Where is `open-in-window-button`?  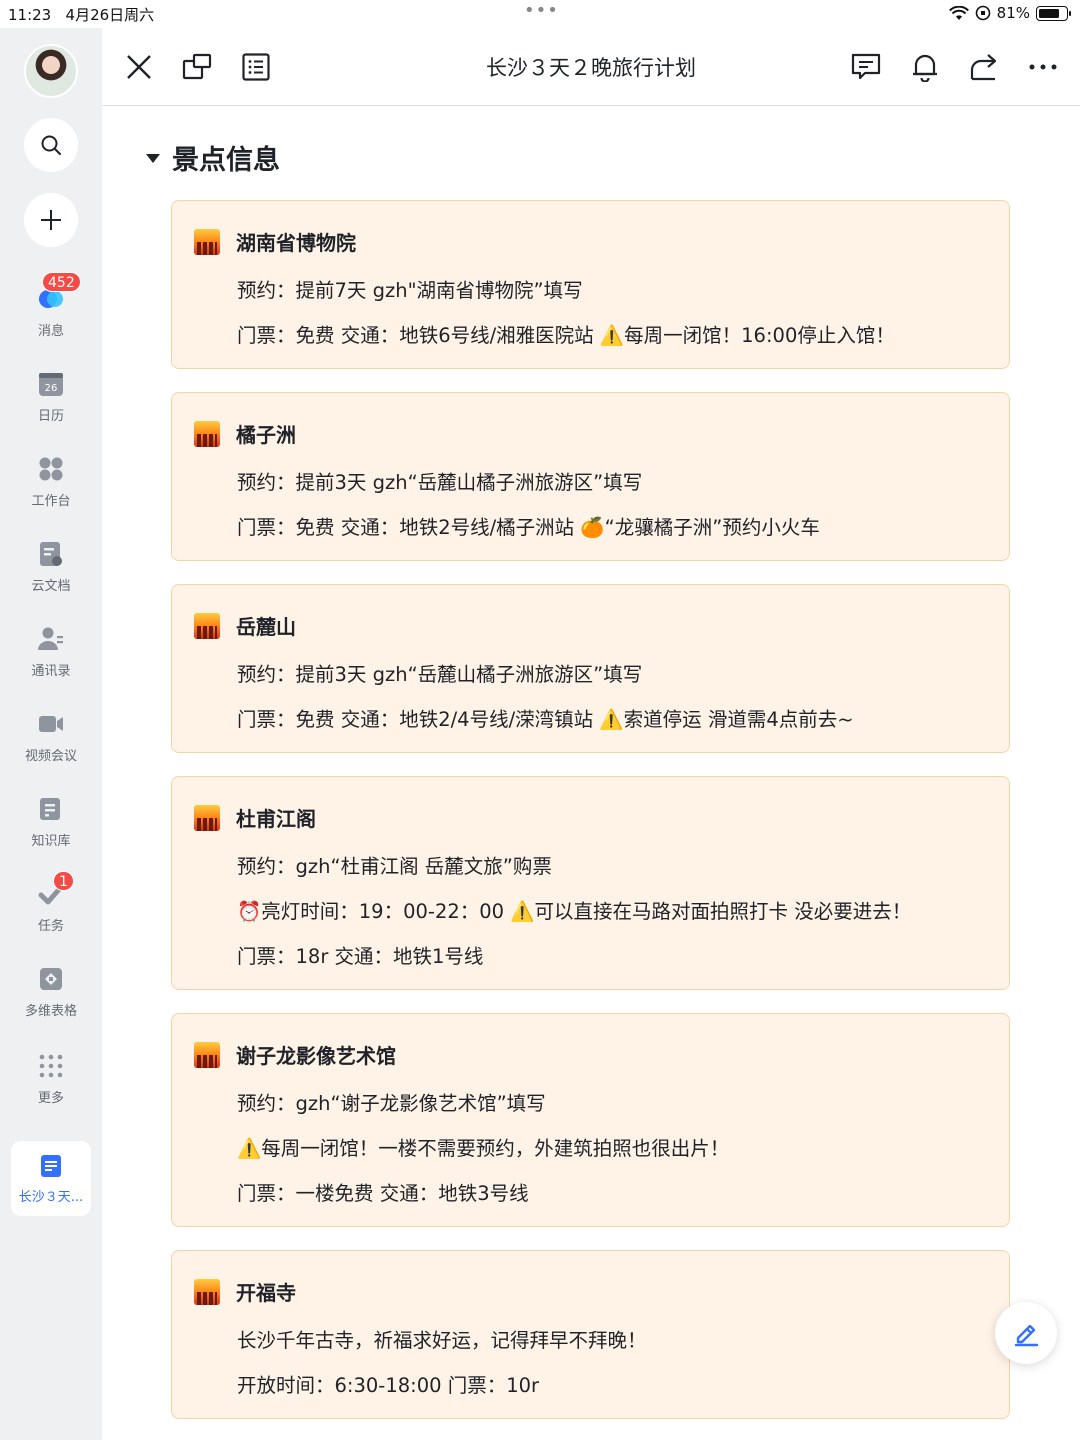
open-in-window-button is located at coordinates (197, 67).